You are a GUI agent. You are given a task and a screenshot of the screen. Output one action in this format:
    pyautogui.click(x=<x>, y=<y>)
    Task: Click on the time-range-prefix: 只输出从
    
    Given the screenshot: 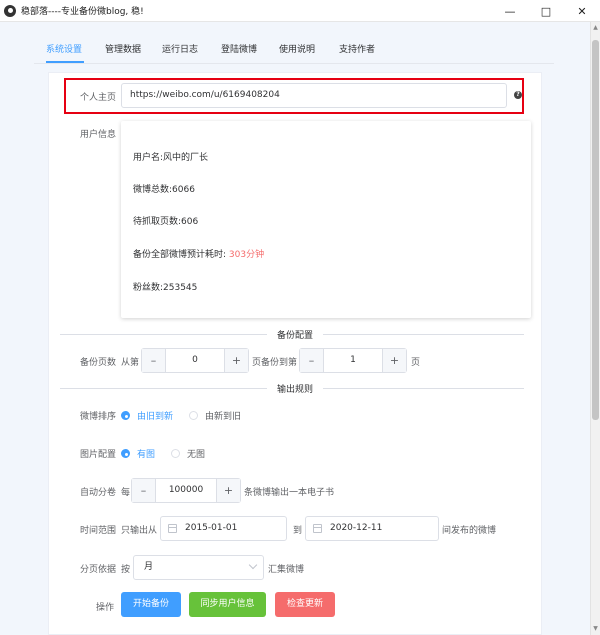 What is the action you would take?
    pyautogui.click(x=139, y=531)
    